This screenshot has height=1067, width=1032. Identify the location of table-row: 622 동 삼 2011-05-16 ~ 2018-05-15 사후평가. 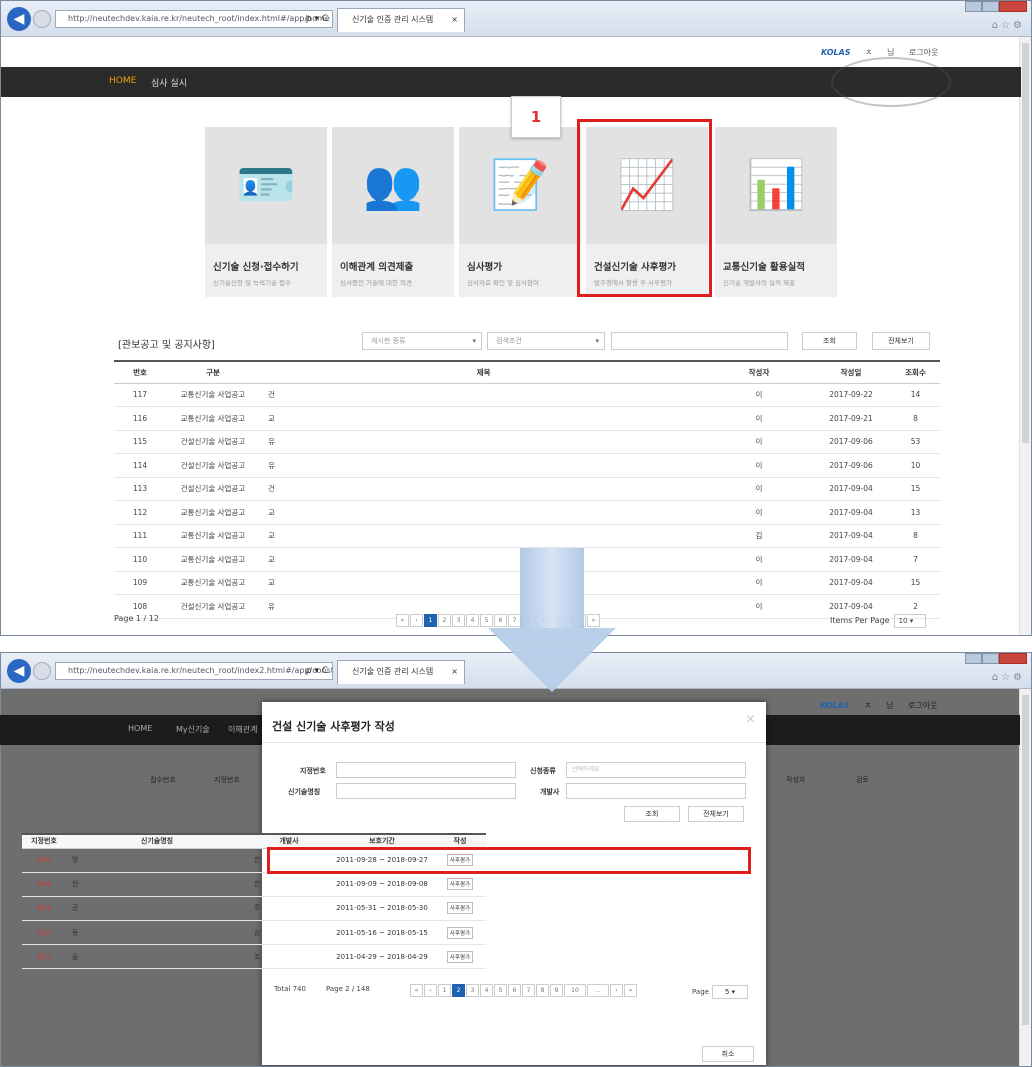
(254, 933).